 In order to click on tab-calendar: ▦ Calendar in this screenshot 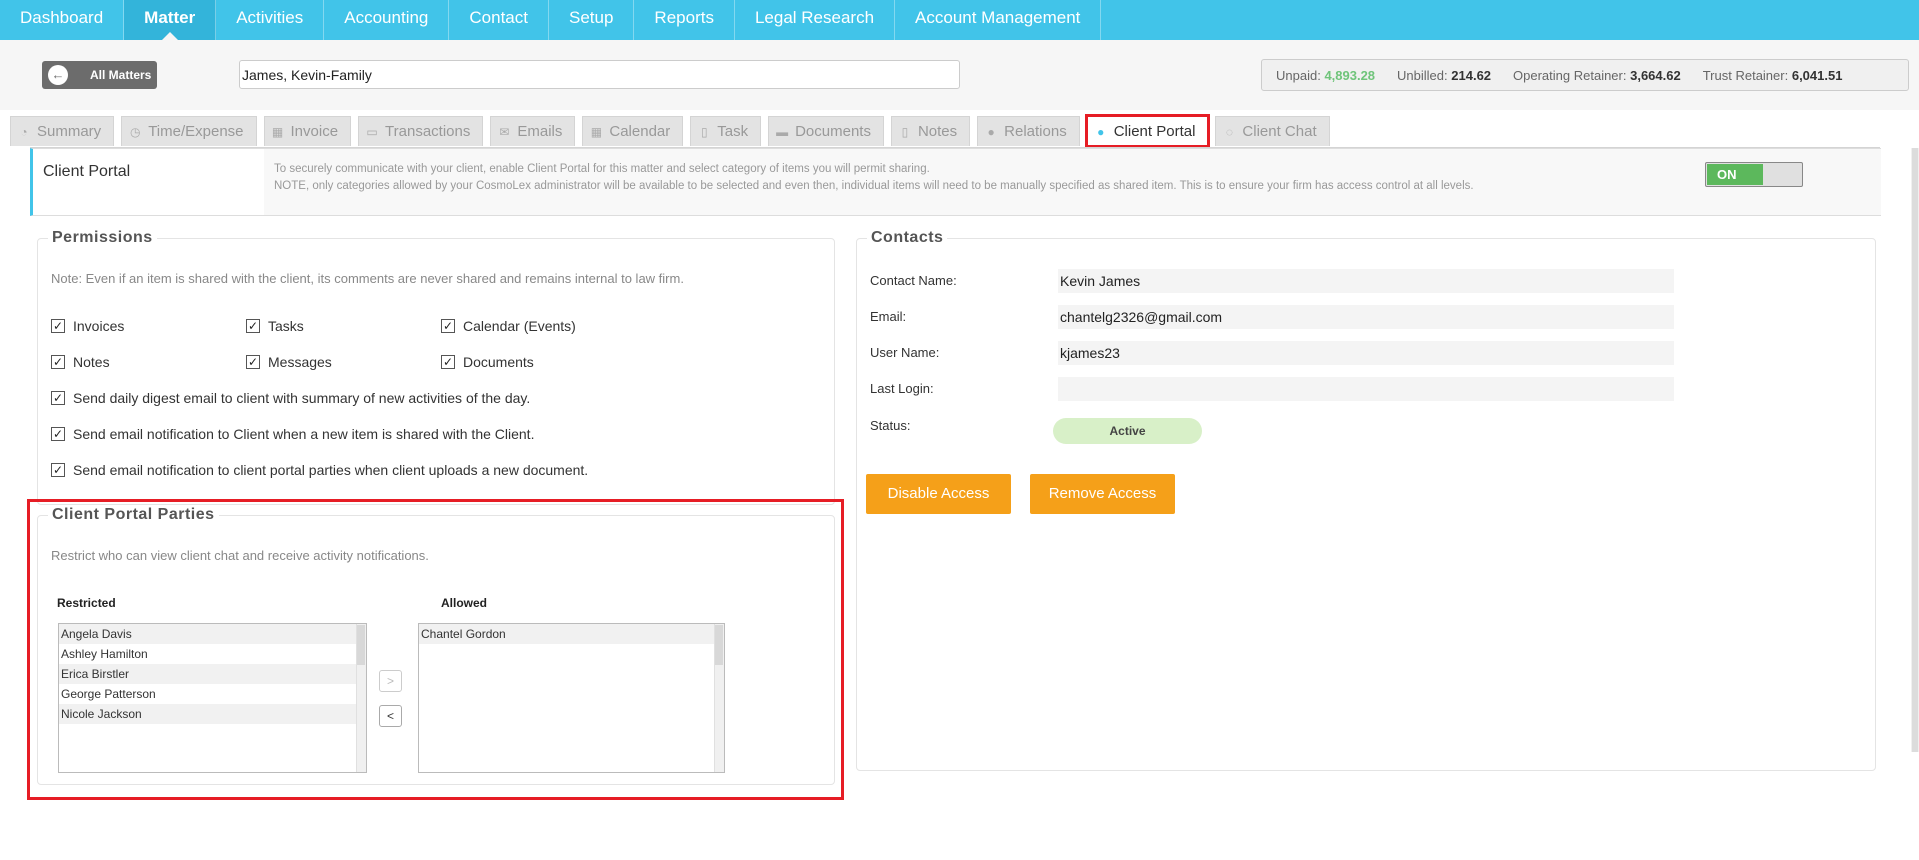, I will do `click(633, 131)`.